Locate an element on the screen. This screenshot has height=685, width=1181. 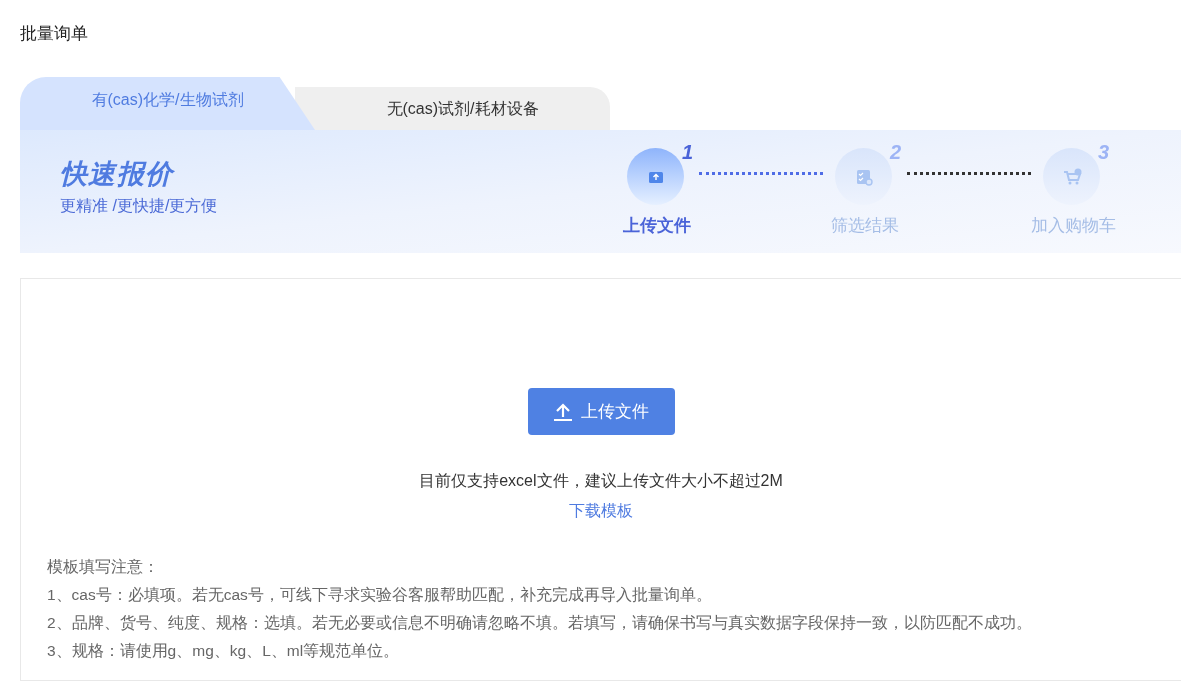
step-label: 上传文件 is located at coordinates (657, 226).